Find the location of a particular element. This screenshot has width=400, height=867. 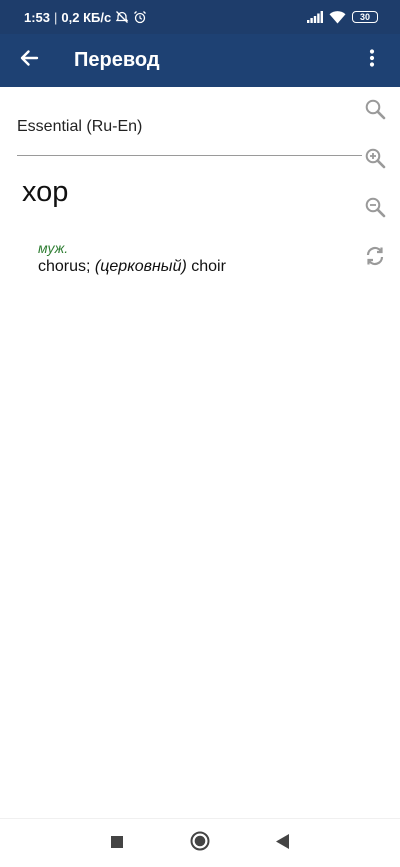

circle-icon is located at coordinates (200, 843).